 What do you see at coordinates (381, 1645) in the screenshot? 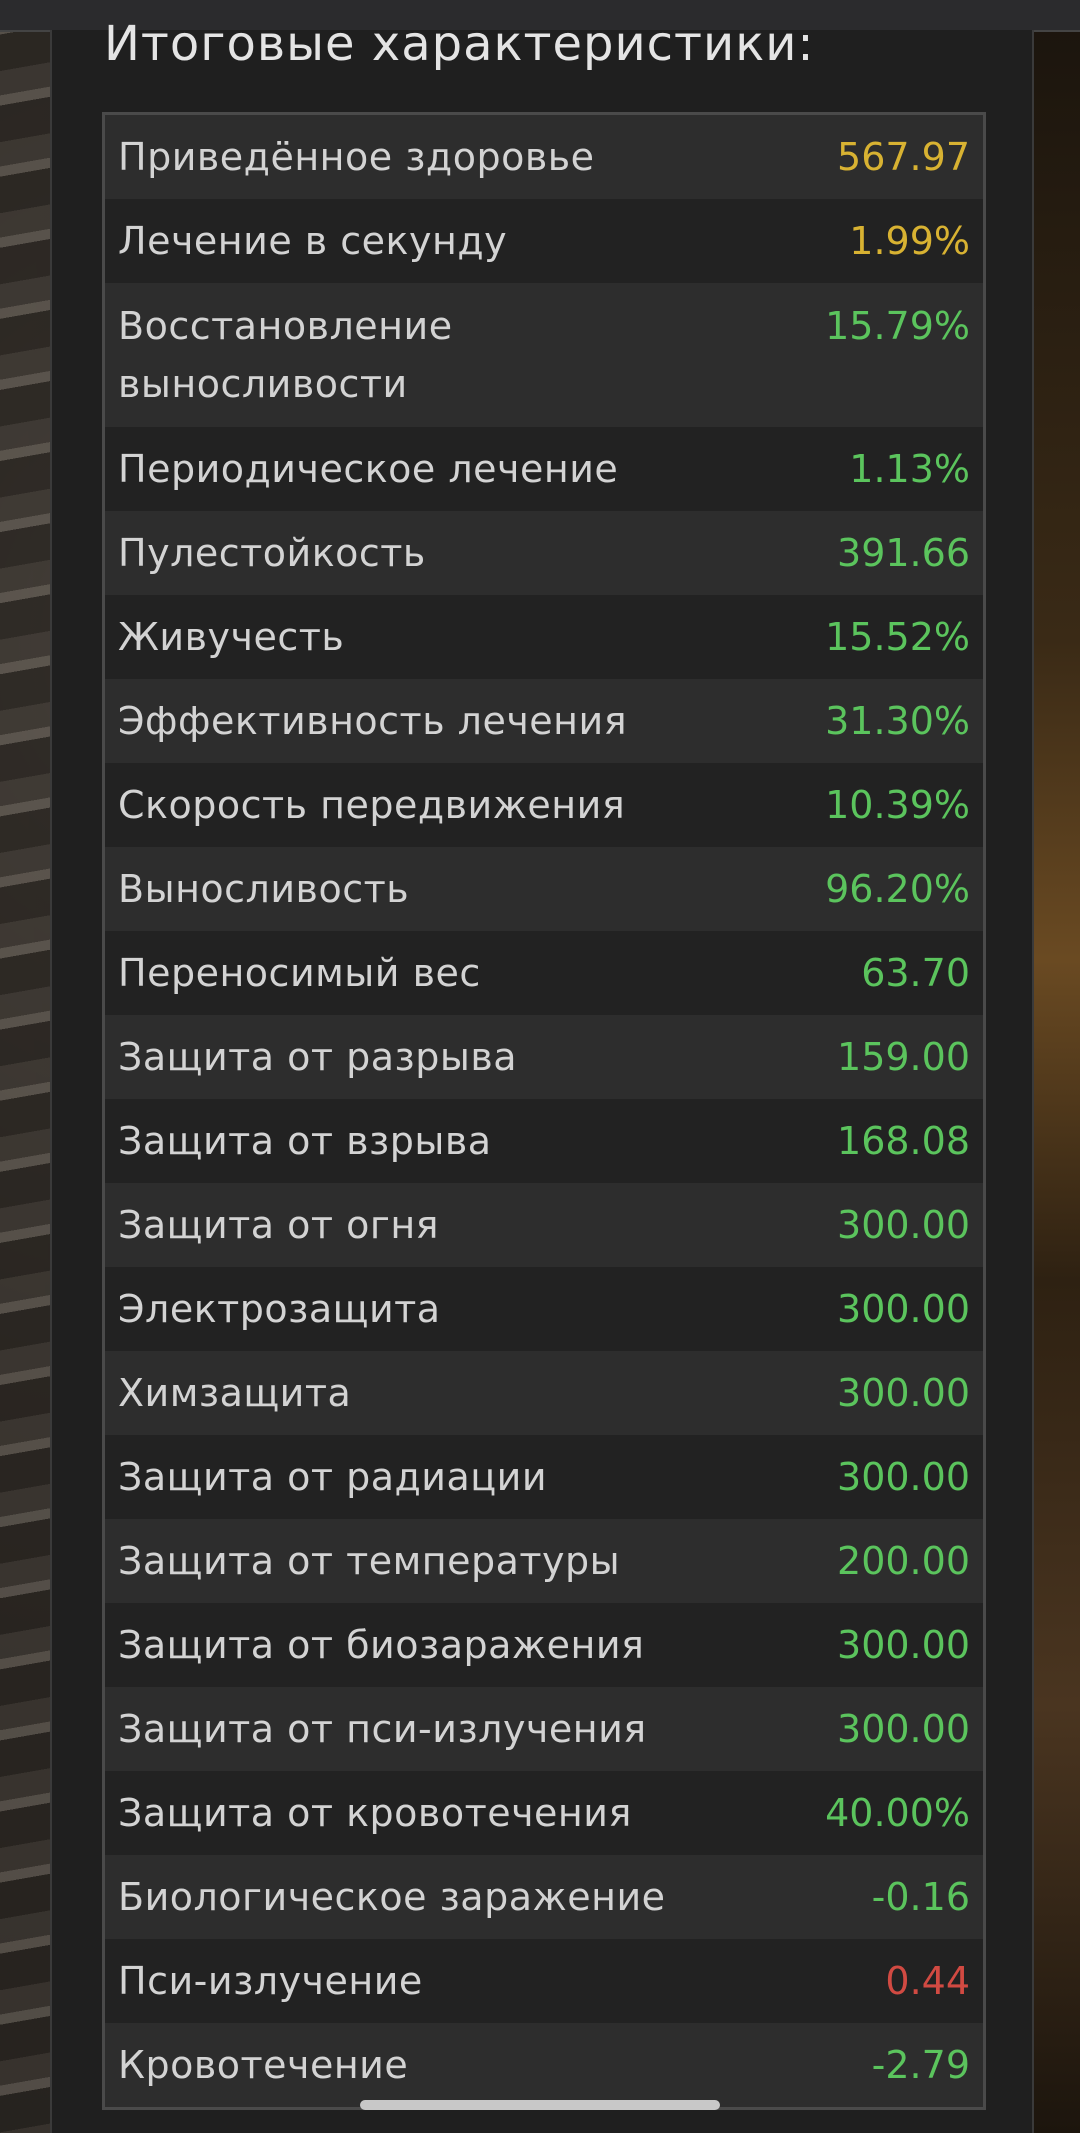
I see `stat-label: Защита от биозаражения` at bounding box center [381, 1645].